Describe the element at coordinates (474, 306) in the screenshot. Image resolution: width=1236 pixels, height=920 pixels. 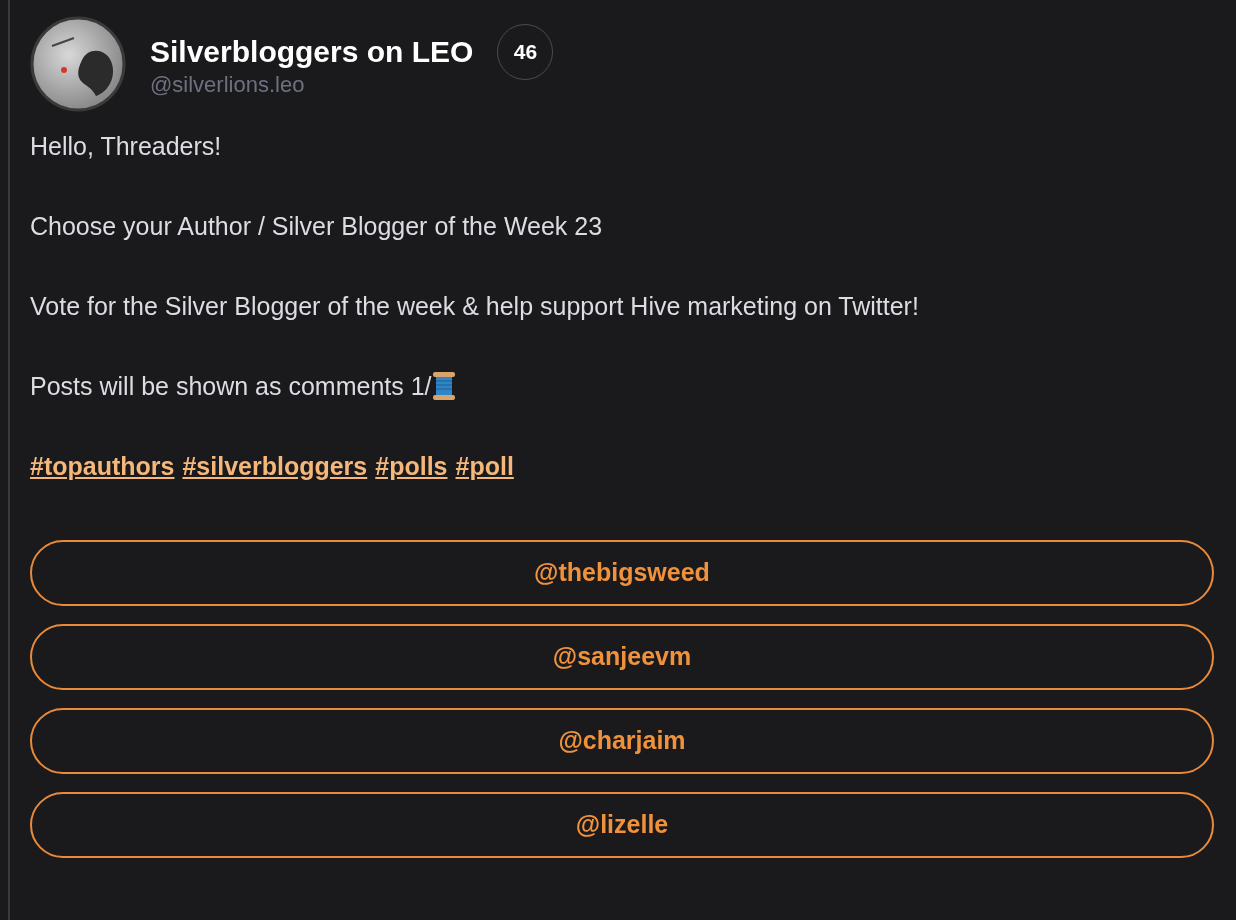
I see `post-text: Vote for the Silver Blogger of the week & help support Hive marketing on Twitter!` at that location.